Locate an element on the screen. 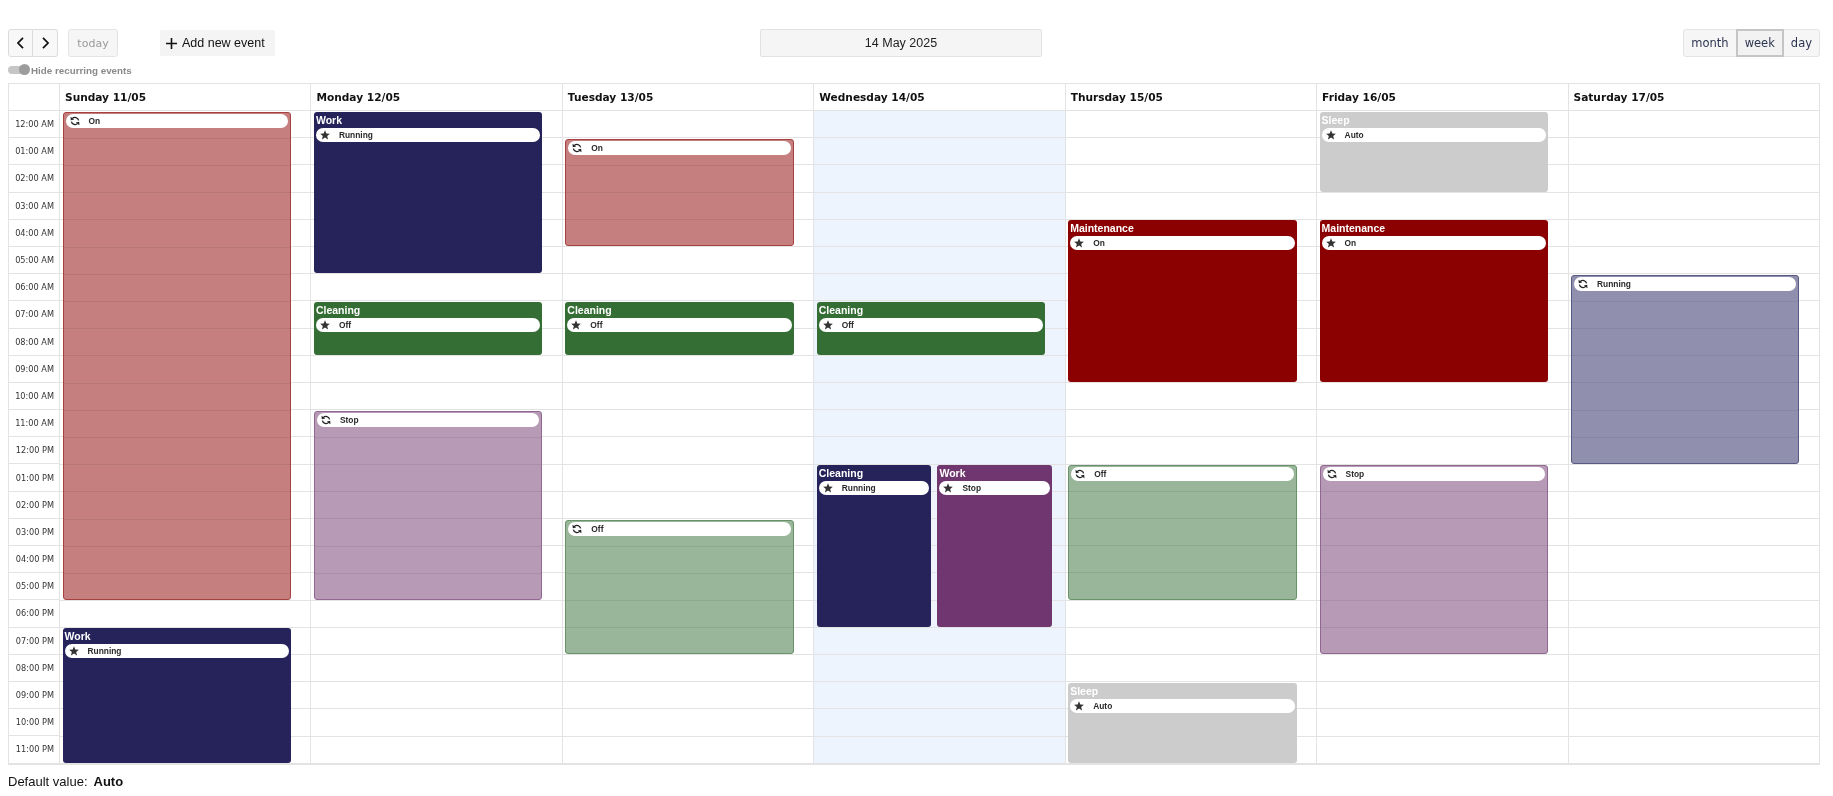 The height and width of the screenshot is (796, 1833). day-header: Sunday 11/05 is located at coordinates (106, 97).